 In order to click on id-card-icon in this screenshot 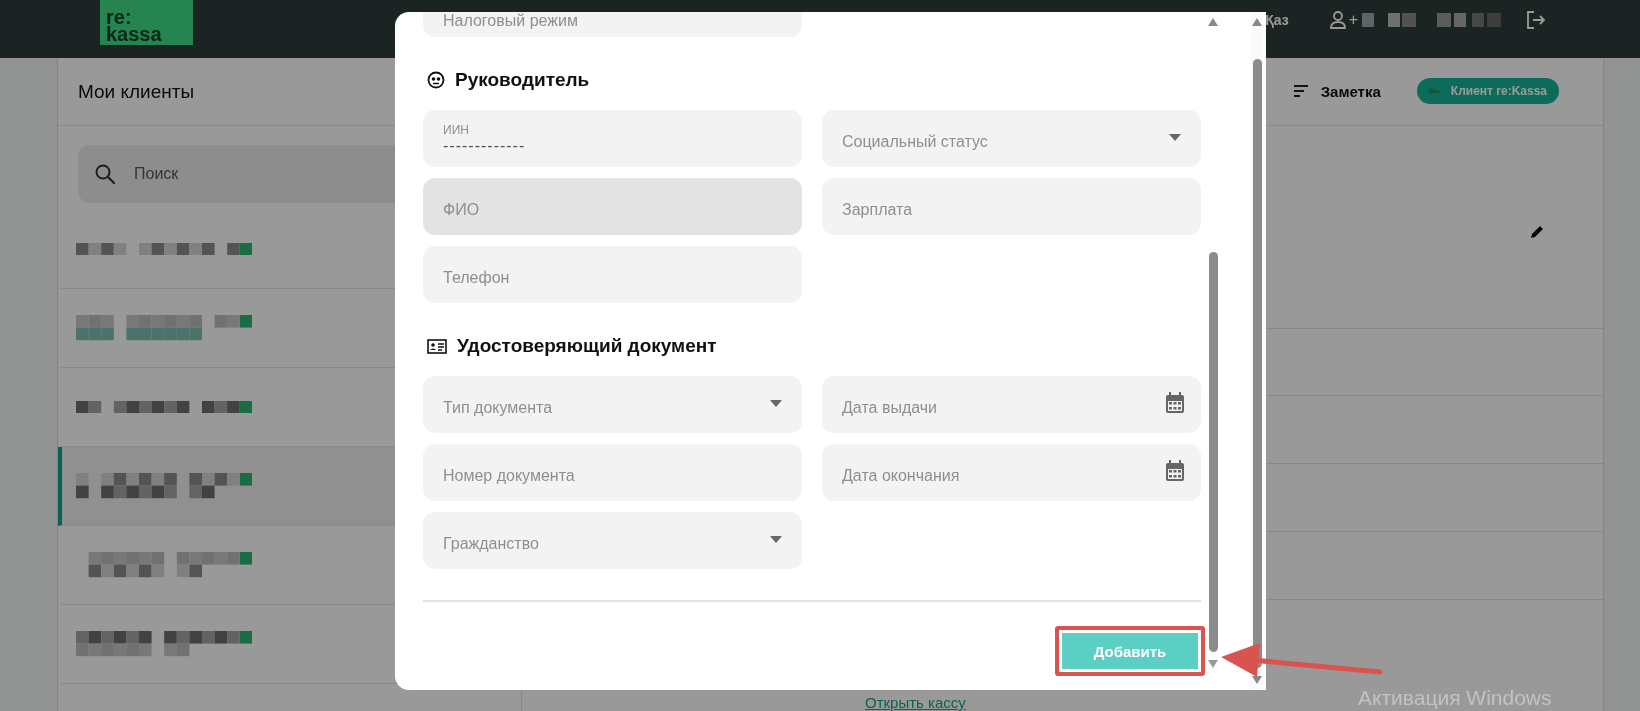, I will do `click(437, 346)`.